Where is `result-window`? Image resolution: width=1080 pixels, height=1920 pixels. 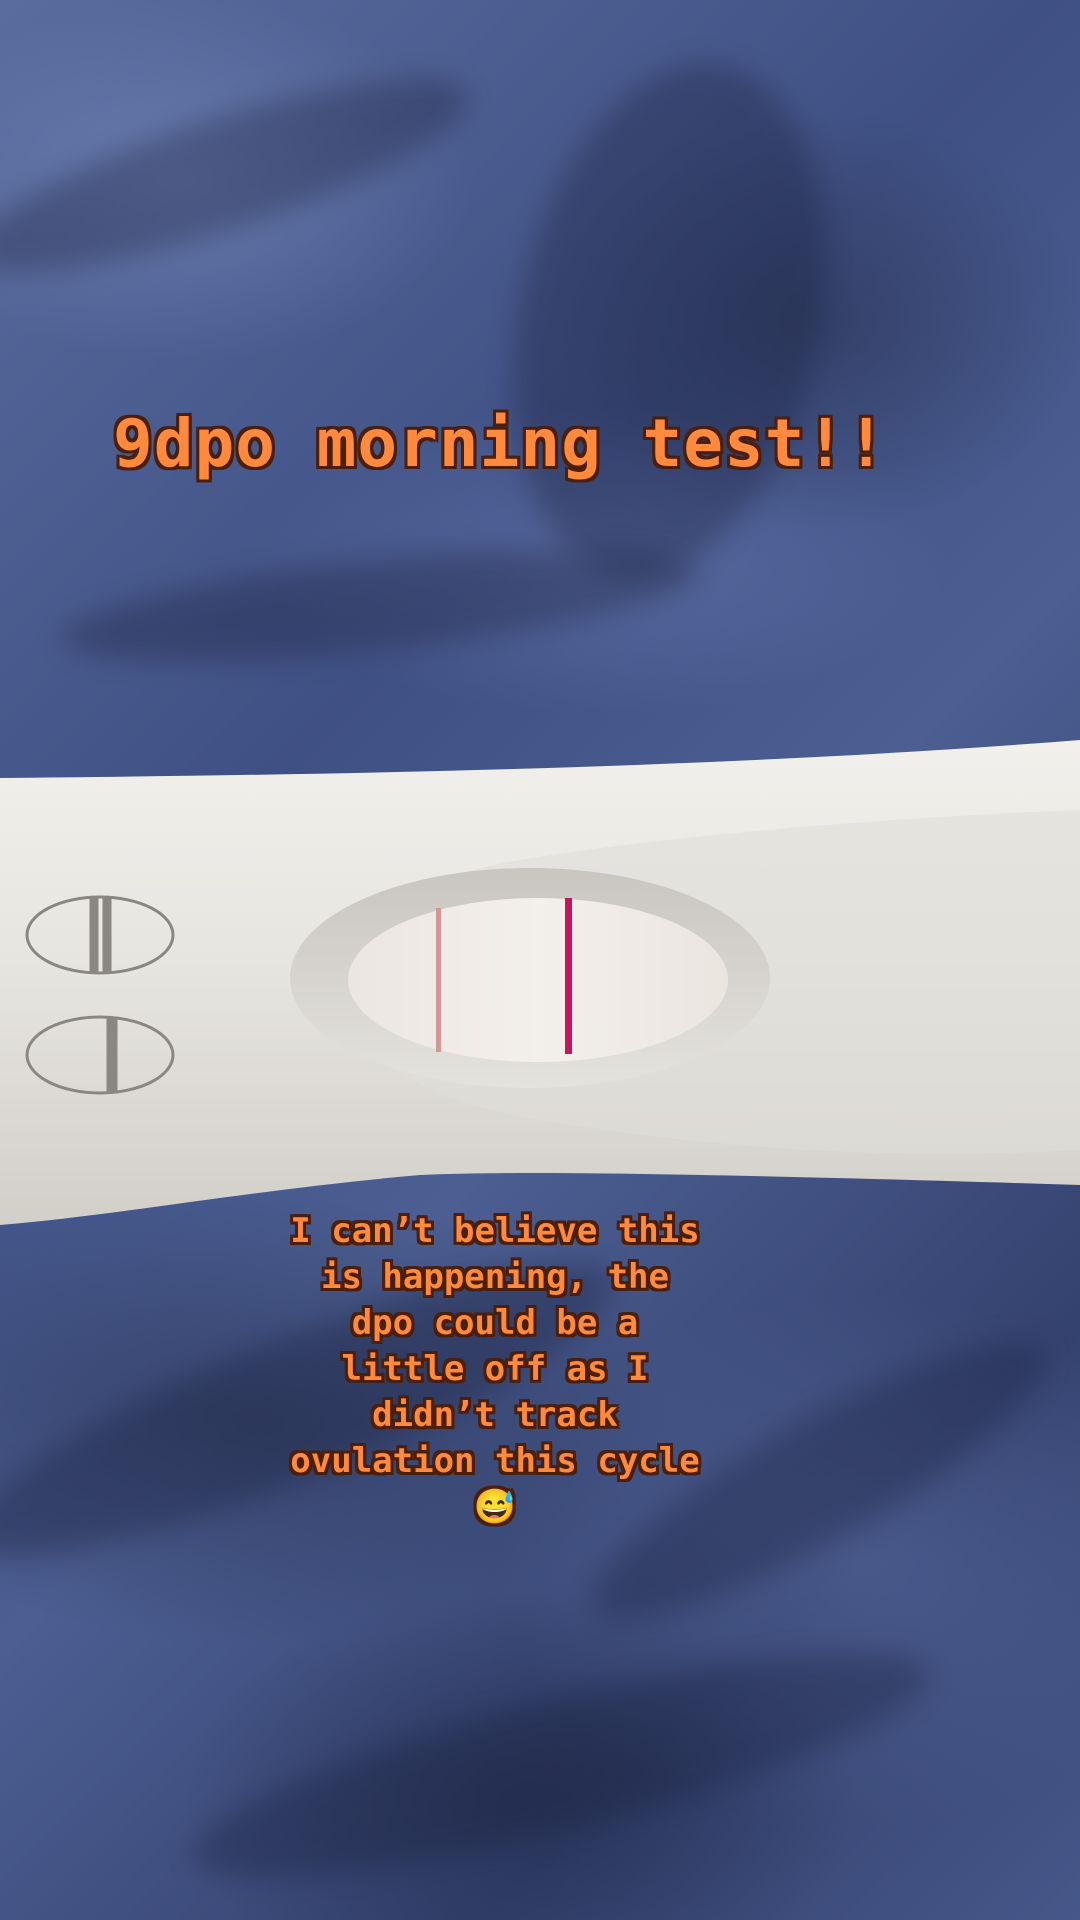
result-window is located at coordinates (538, 980).